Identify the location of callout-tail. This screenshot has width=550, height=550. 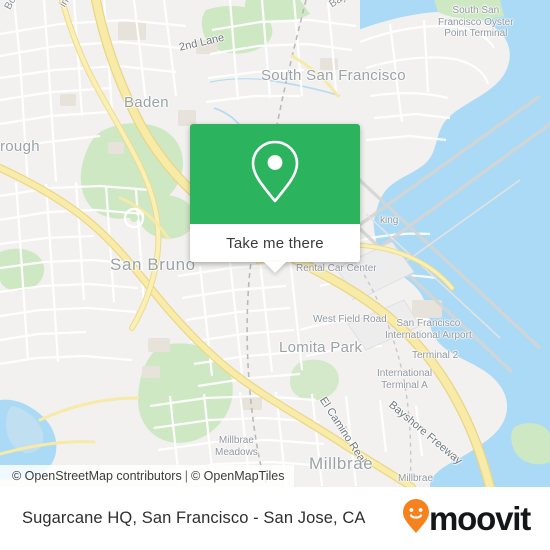
(275, 267).